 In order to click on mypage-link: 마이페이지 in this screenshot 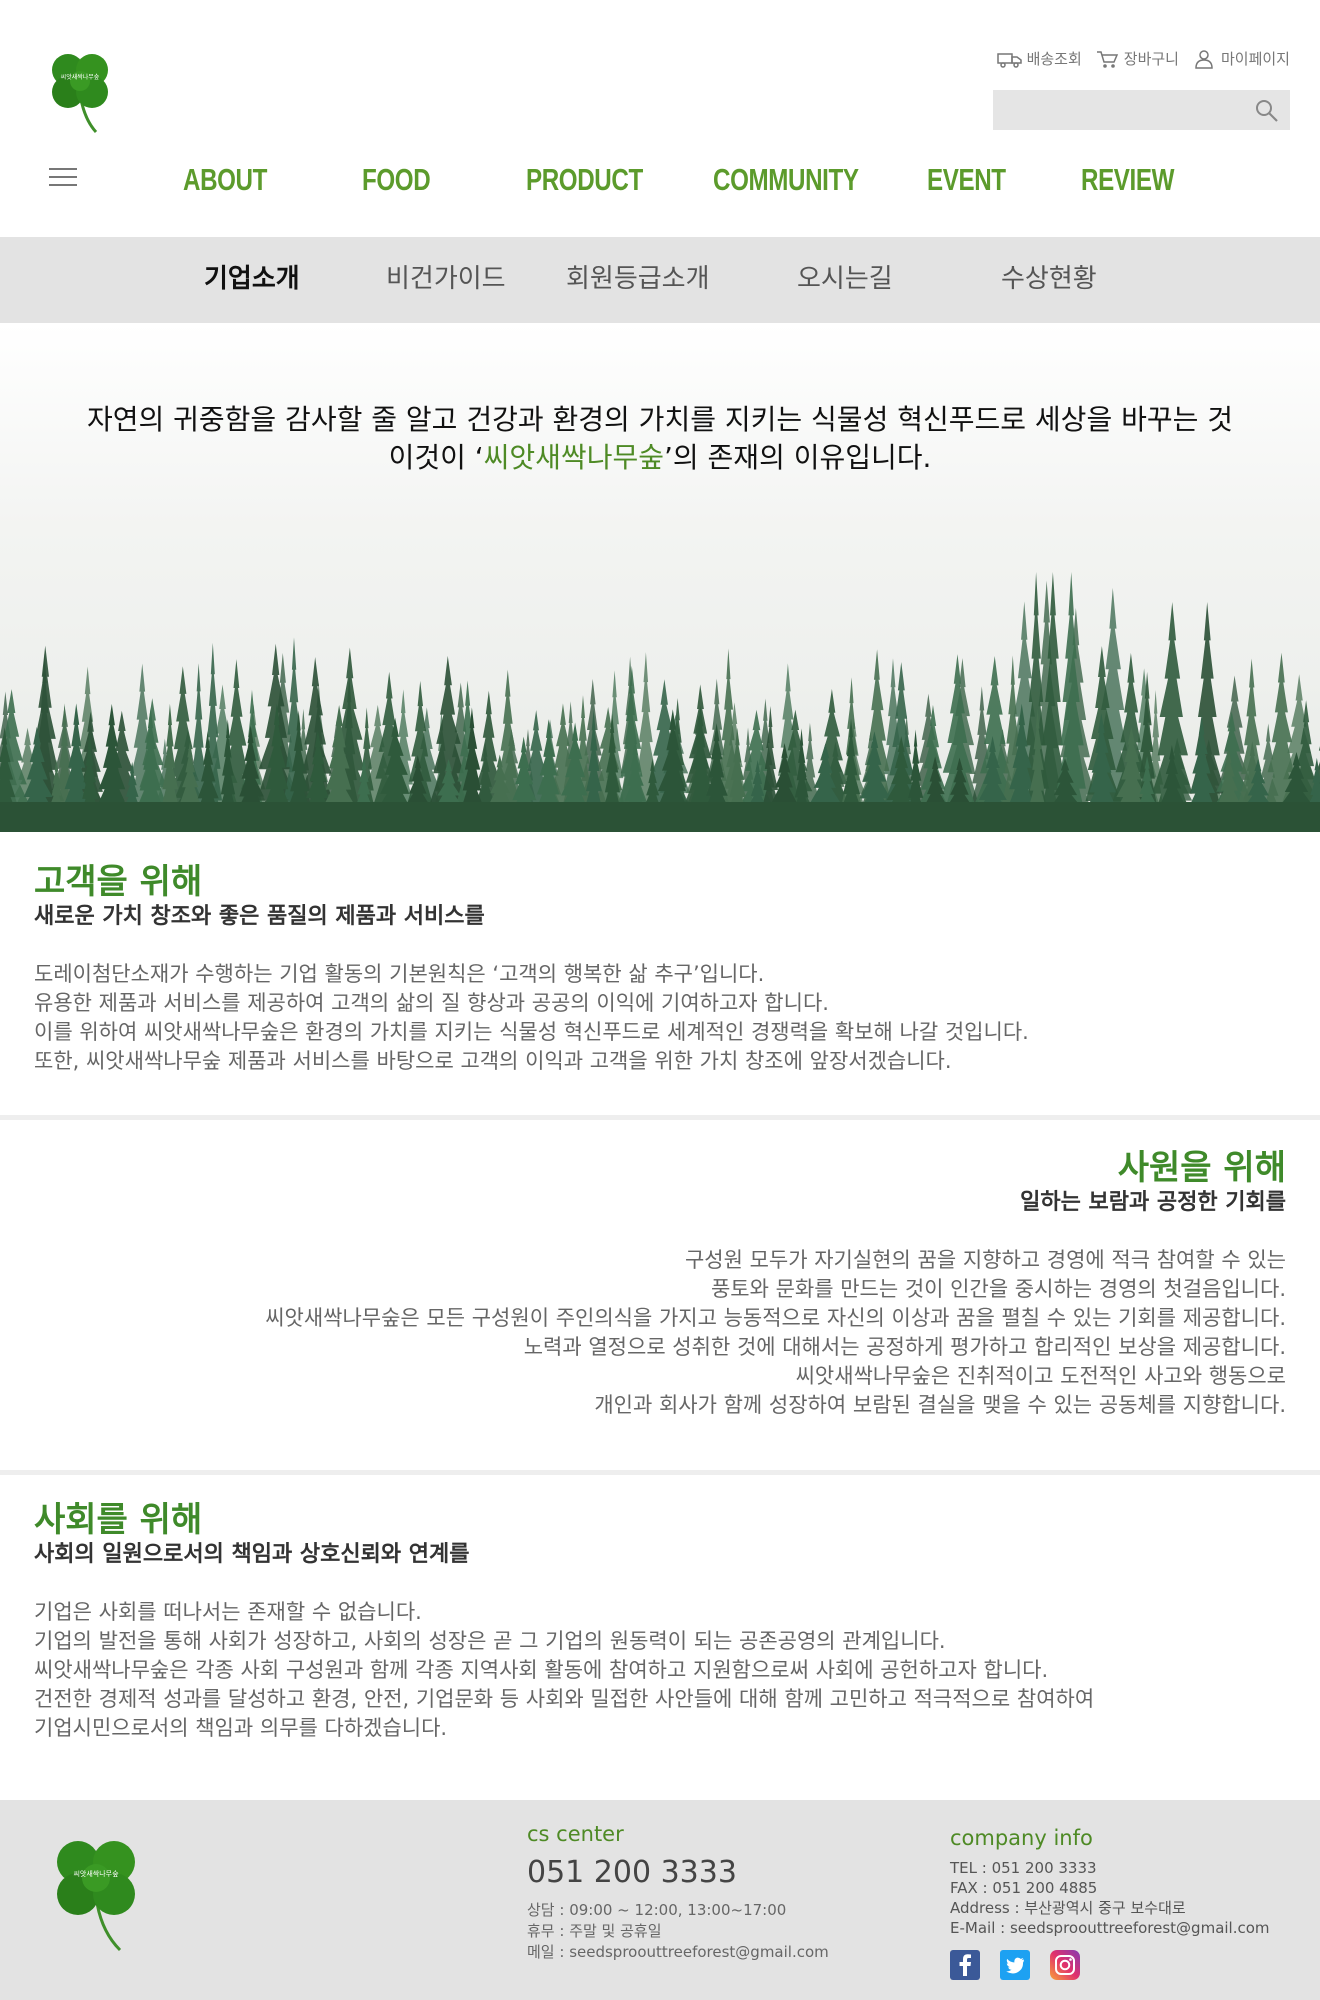, I will do `click(1240, 58)`.